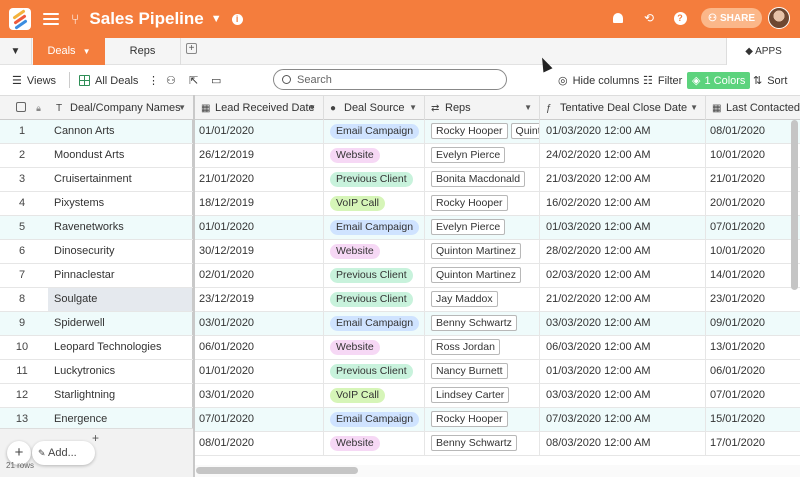 The width and height of the screenshot is (800, 477). Describe the element at coordinates (753, 323) in the screenshot. I see `last-contacted-cell: 09/01/2020` at that location.